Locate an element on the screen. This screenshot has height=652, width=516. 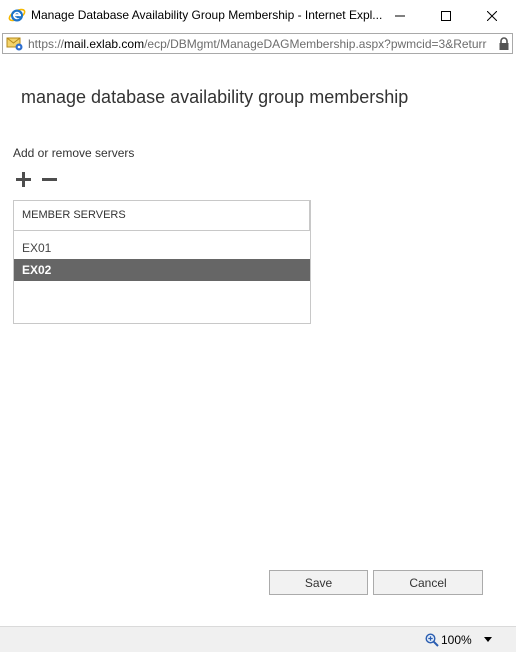
status-bar: 100% is located at coordinates (258, 639).